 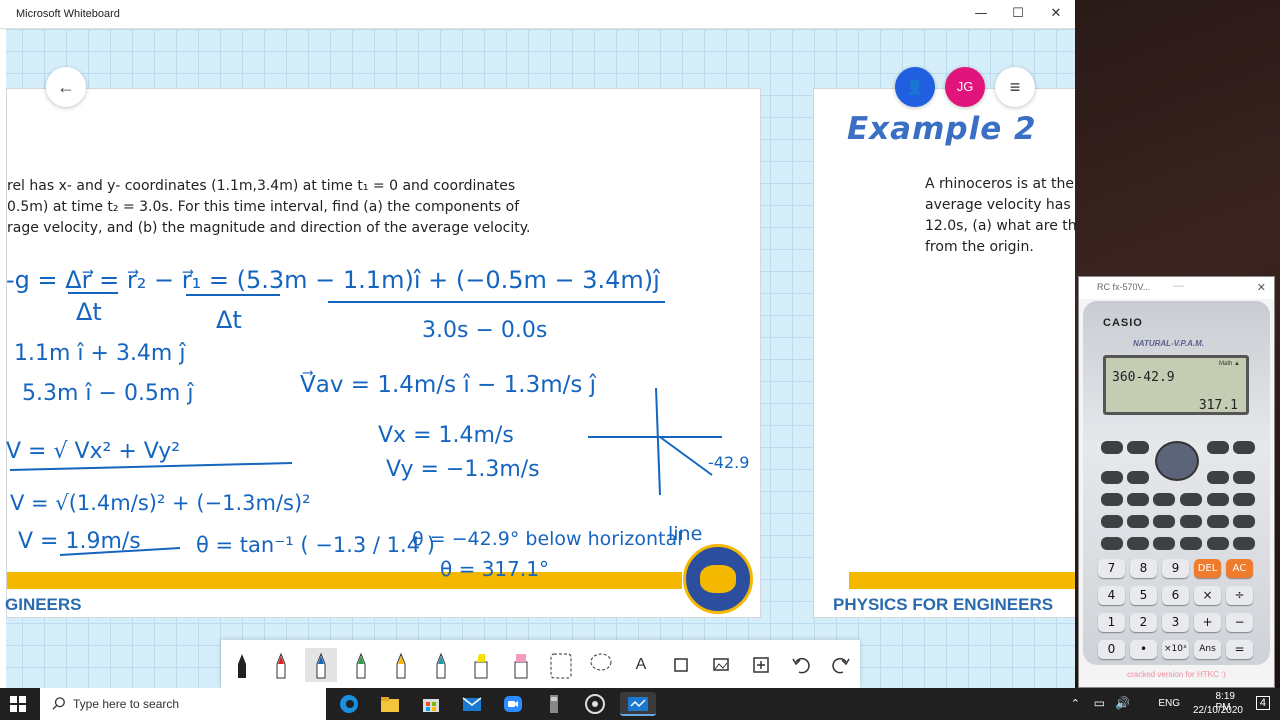 What do you see at coordinates (1218, 447) in the screenshot?
I see `mode-key` at bounding box center [1218, 447].